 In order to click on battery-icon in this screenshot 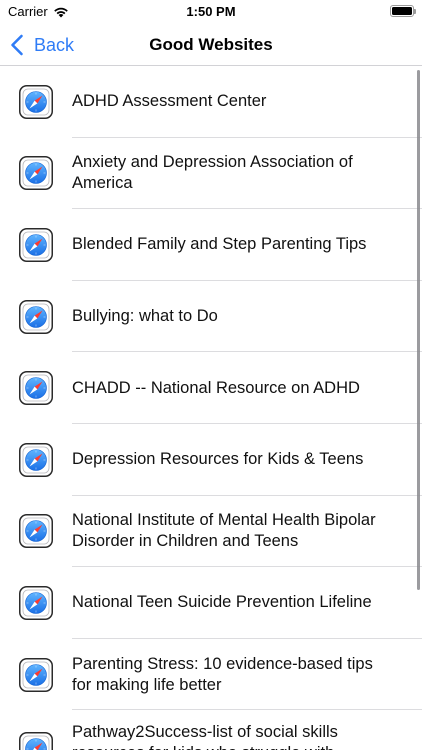, I will do `click(403, 11)`.